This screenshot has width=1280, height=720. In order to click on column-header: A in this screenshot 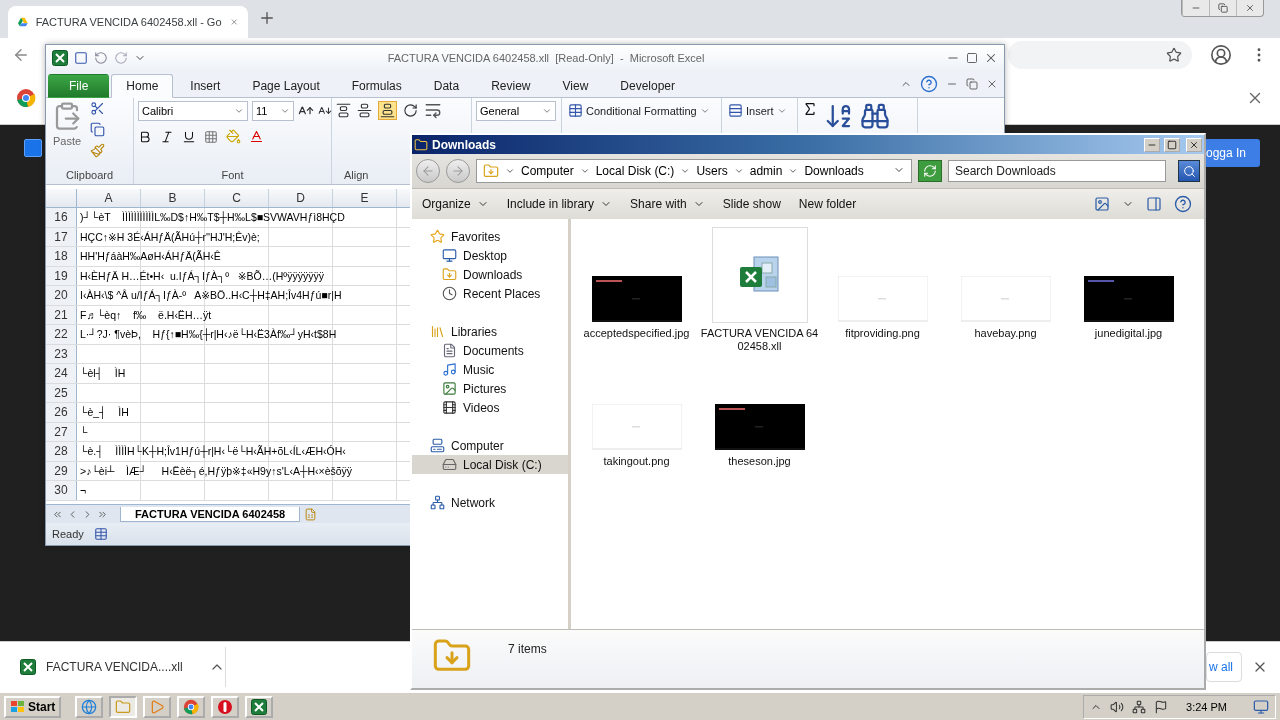, I will do `click(109, 198)`.